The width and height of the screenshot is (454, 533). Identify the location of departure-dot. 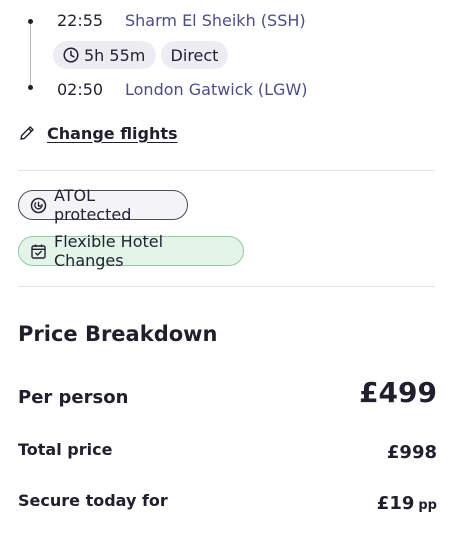
(30, 21).